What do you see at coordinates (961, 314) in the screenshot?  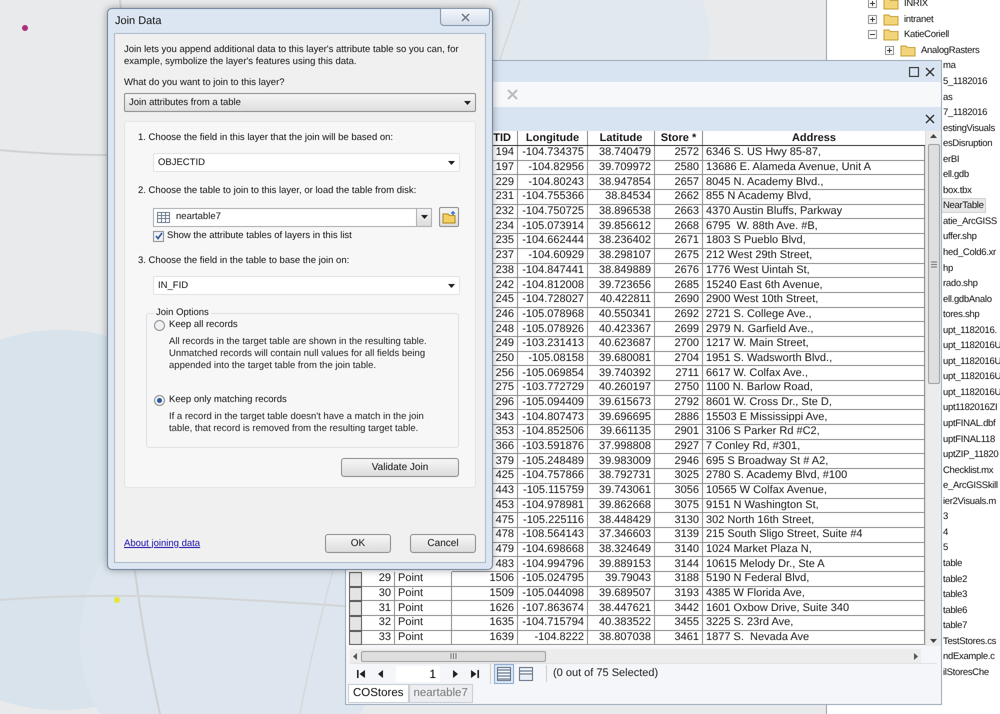 I see `tree-item: tores.shp` at bounding box center [961, 314].